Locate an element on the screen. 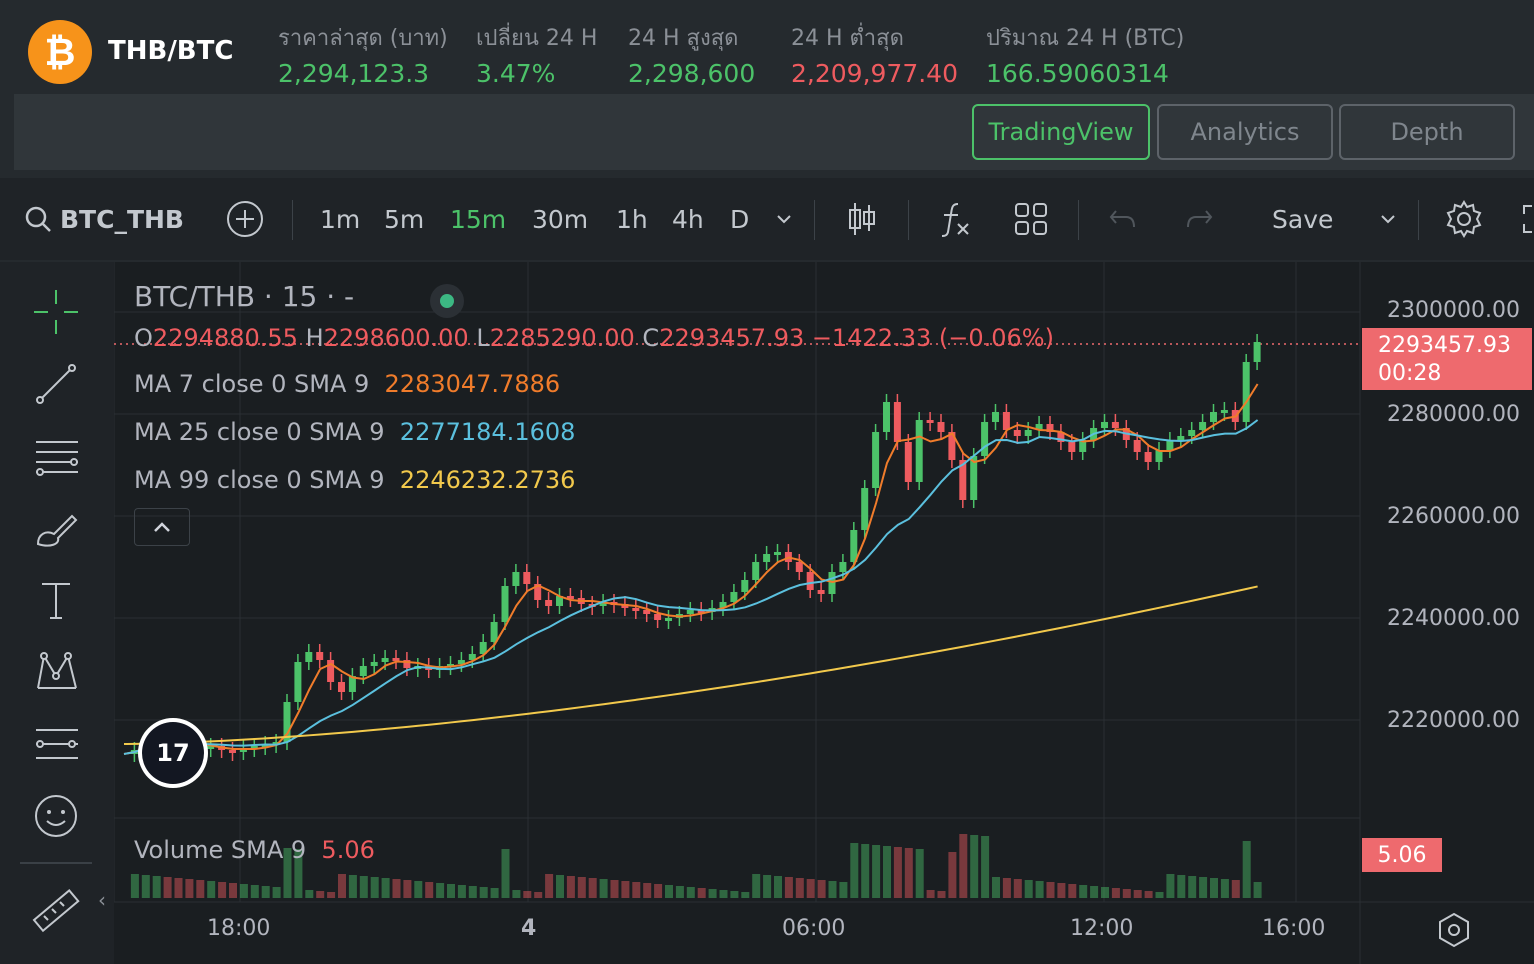 Image resolution: width=1534 pixels, height=964 pixels. time-axis-label: 16:00 is located at coordinates (1294, 928).